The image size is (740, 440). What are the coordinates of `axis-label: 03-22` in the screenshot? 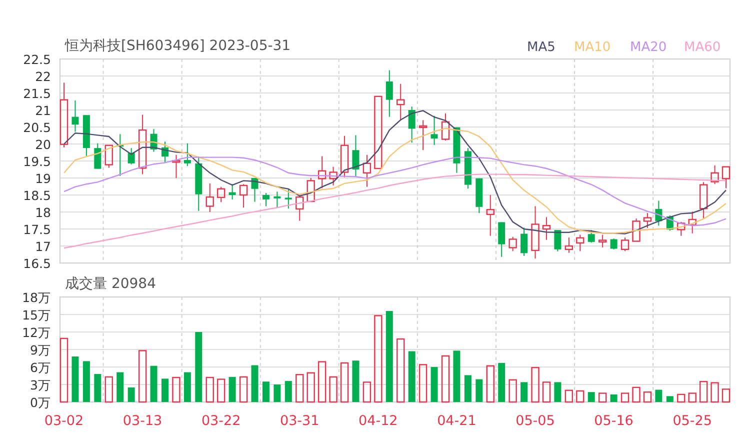 It's located at (221, 421).